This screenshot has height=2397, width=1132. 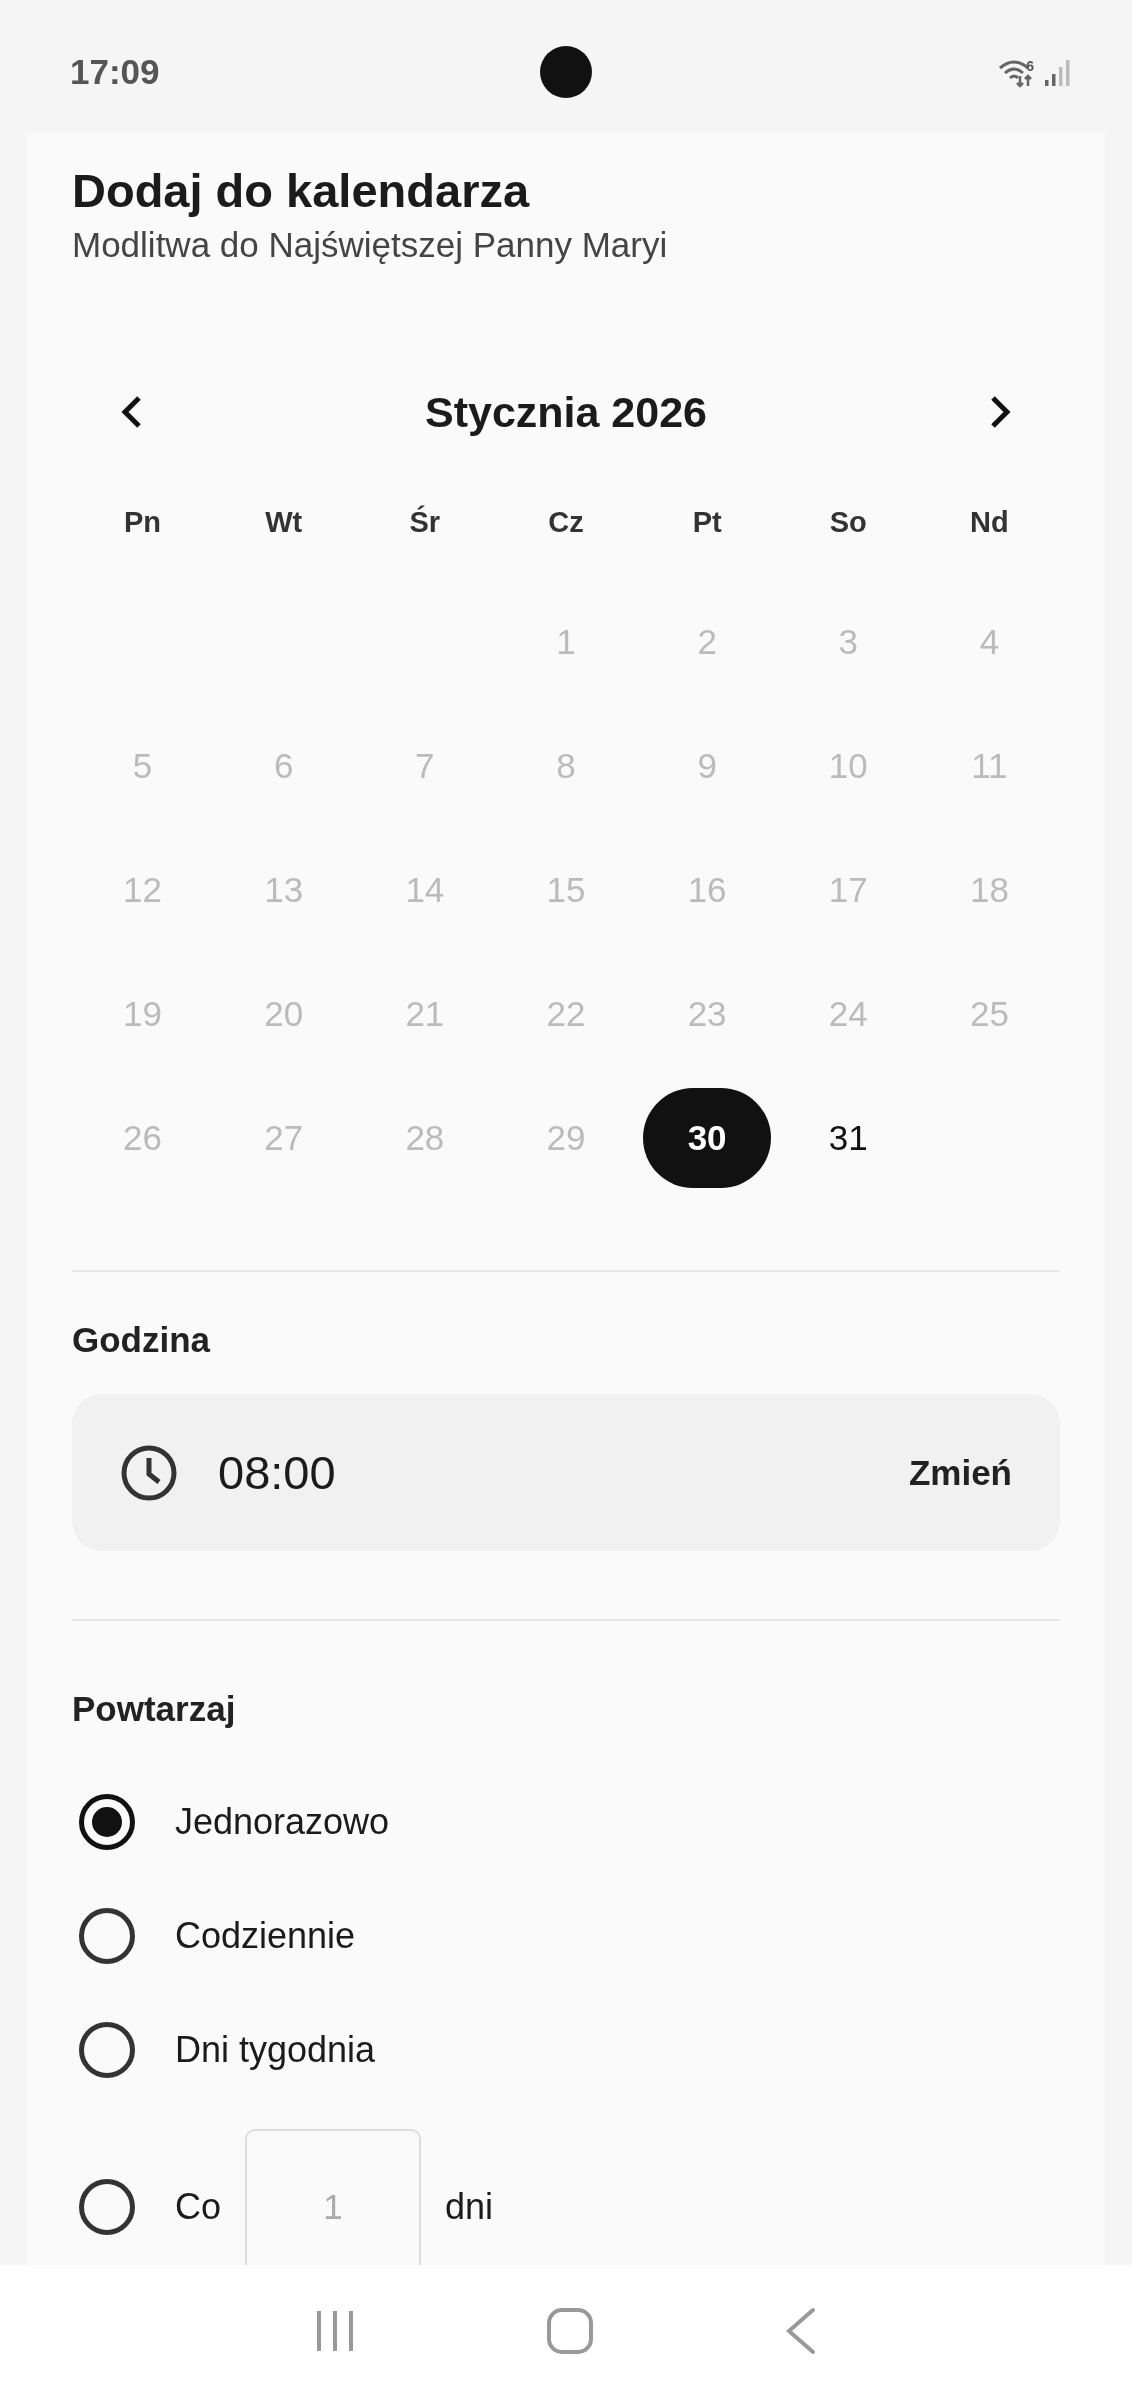 I want to click on camera-hole, so click(x=566, y=72).